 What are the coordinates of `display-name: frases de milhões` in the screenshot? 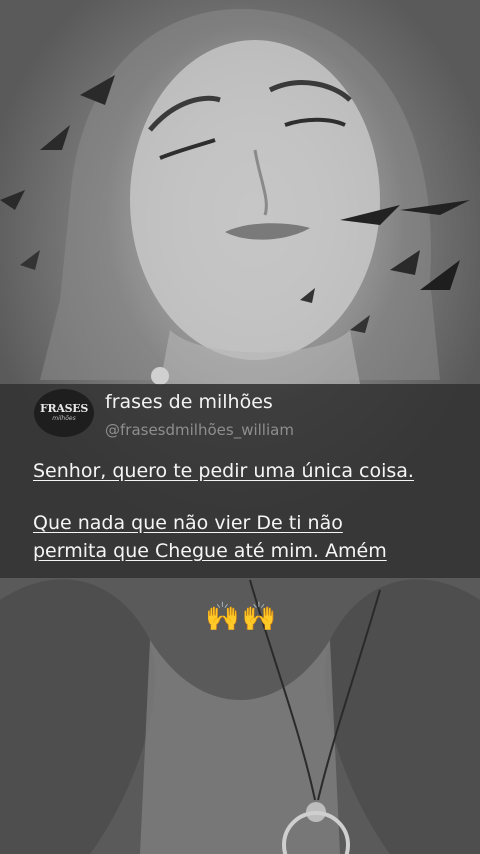 It's located at (189, 402).